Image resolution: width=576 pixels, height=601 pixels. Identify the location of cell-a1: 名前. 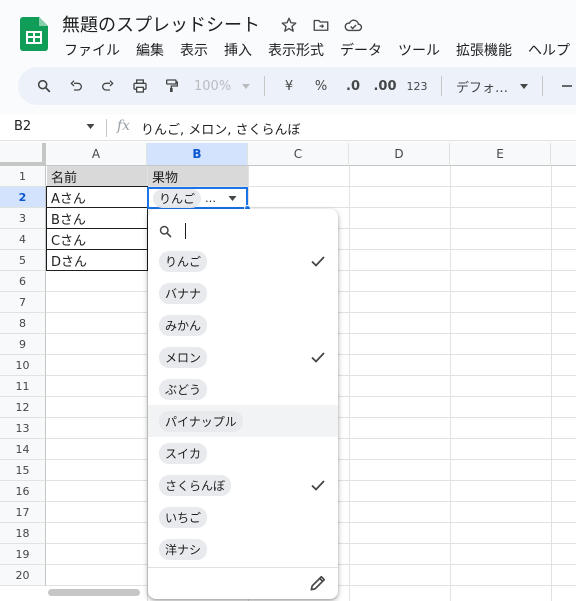
(97, 176).